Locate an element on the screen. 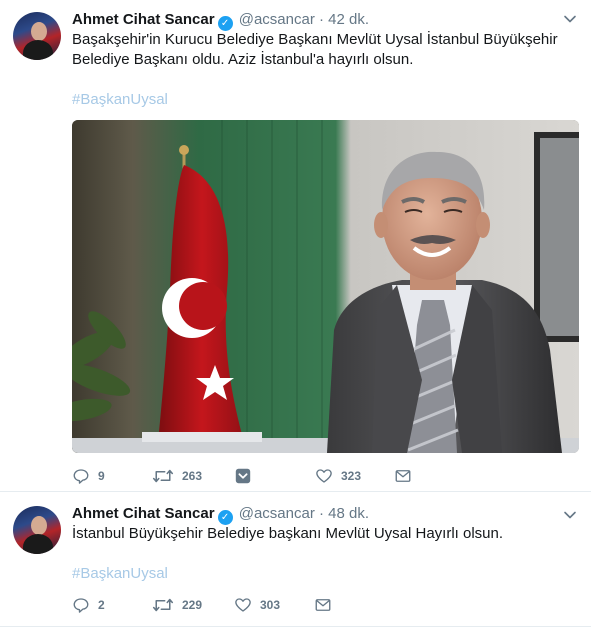  moments-icon is located at coordinates (243, 476).